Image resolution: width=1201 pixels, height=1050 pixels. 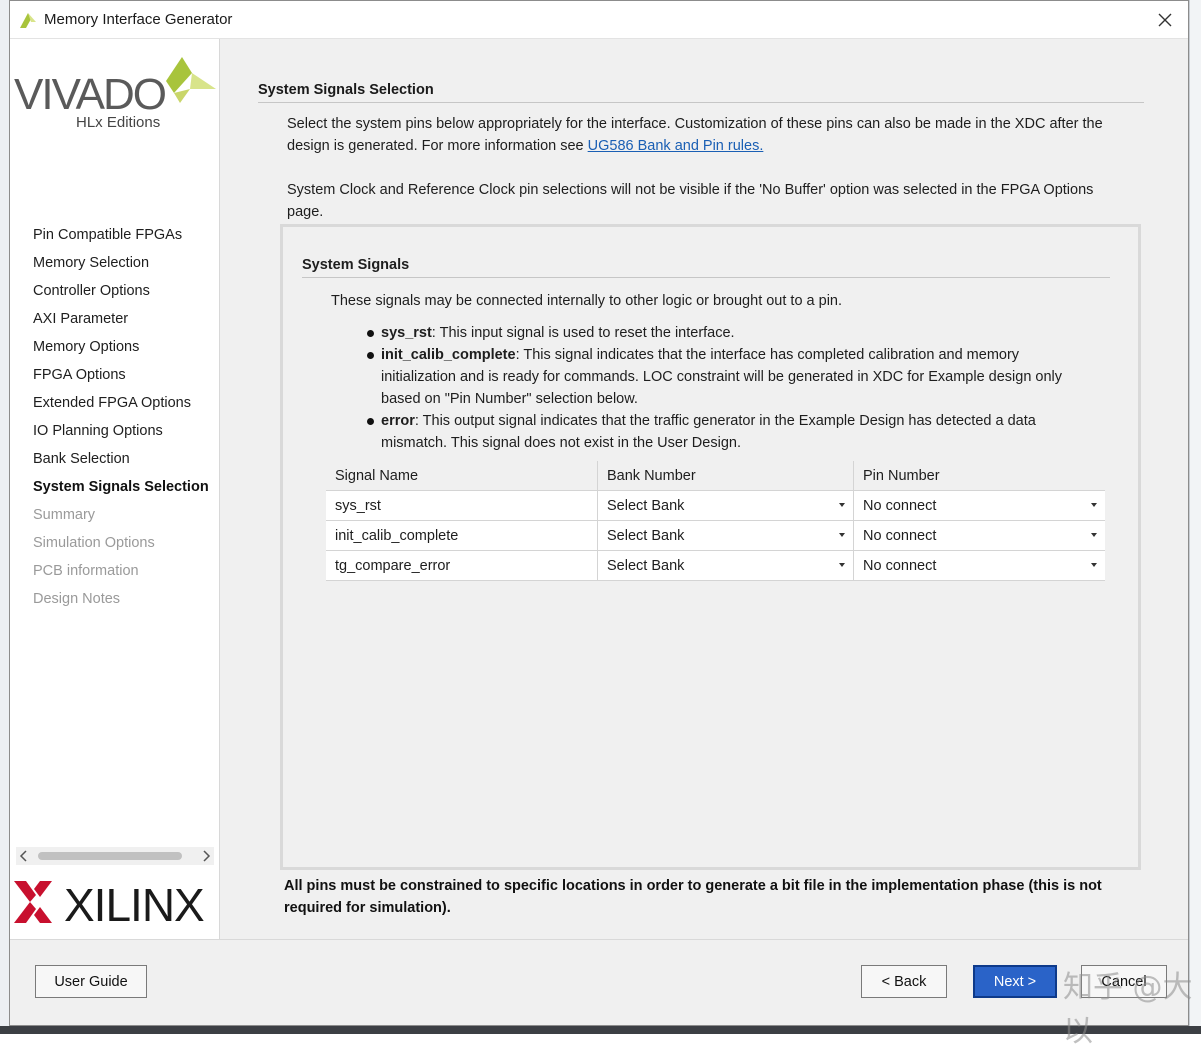 I want to click on signal-bullet-name: init_calib_complete, so click(x=448, y=355).